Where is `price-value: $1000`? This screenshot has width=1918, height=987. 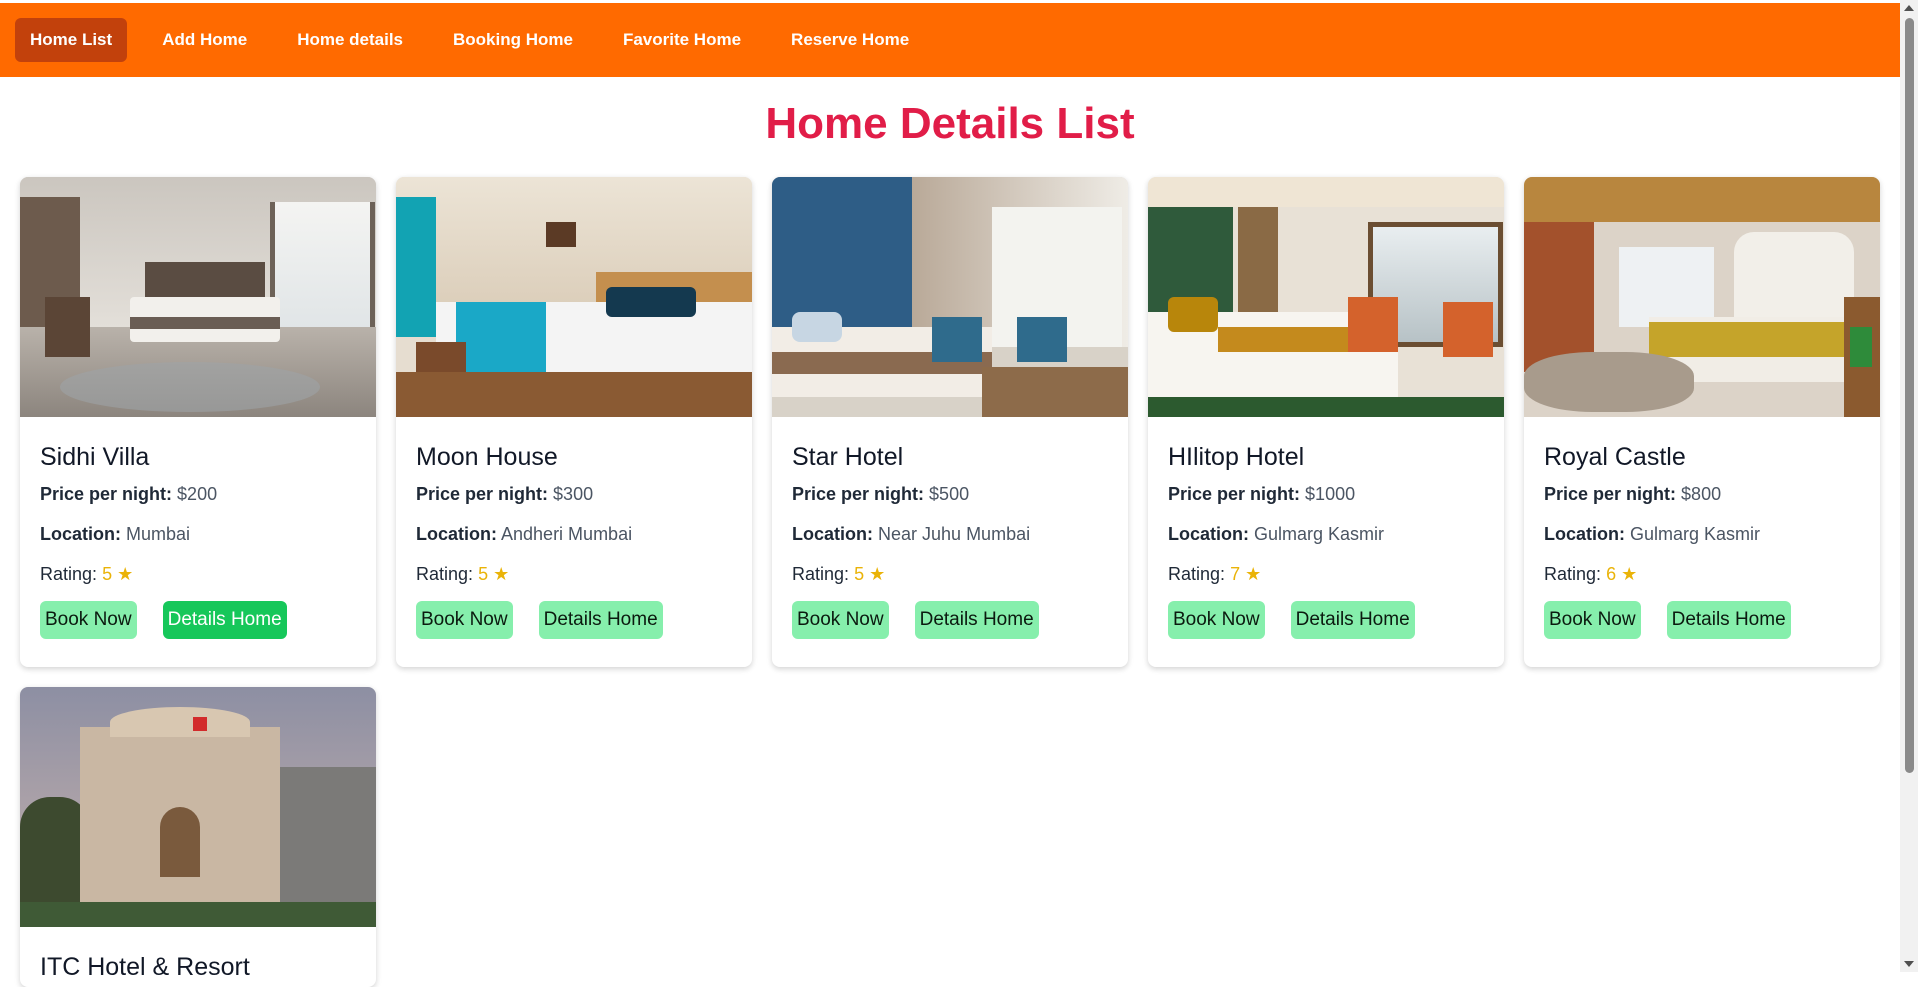 price-value: $1000 is located at coordinates (1330, 494).